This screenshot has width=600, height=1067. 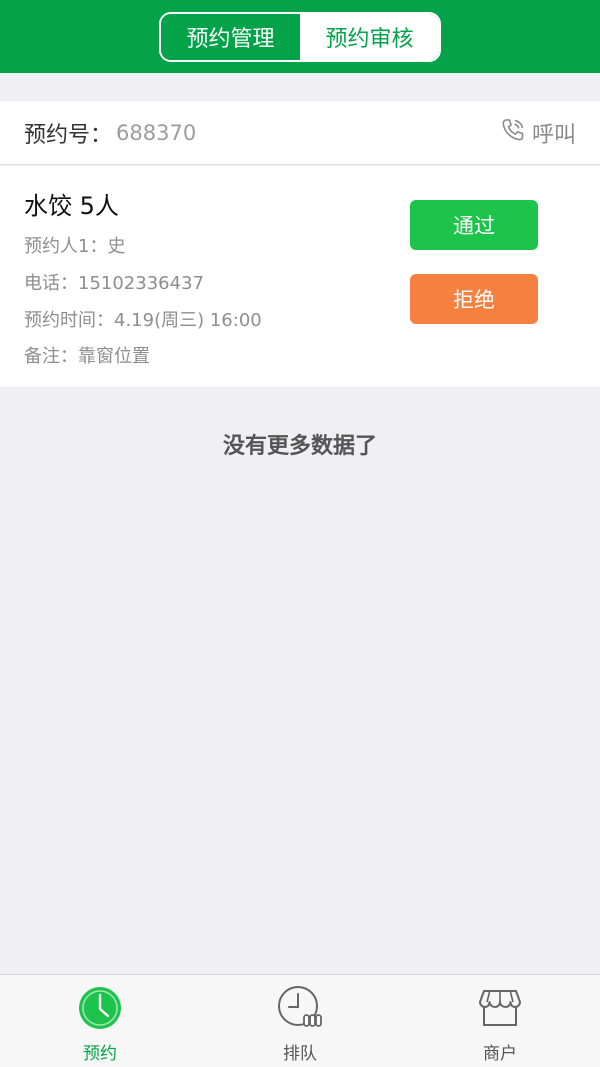 What do you see at coordinates (75, 246) in the screenshot?
I see `booker-name: 预约人1：史` at bounding box center [75, 246].